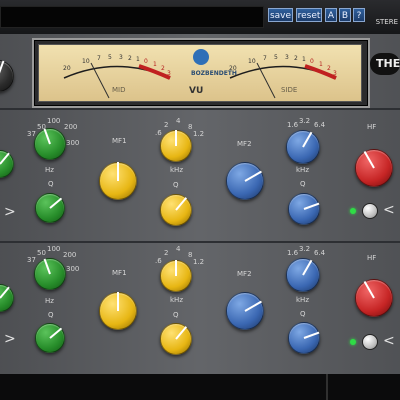 Image resolution: width=400 pixels, height=400 pixels. I want to click on upper-mf2-q-label: Q, so click(303, 184).